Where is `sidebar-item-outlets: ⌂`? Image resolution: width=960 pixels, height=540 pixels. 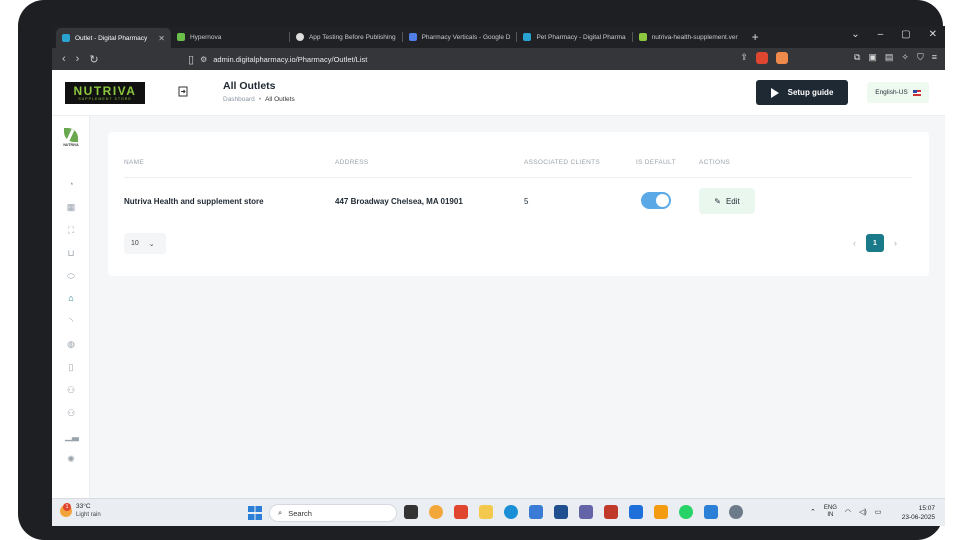
sidebar-item-outlets: ⌂ is located at coordinates (71, 298).